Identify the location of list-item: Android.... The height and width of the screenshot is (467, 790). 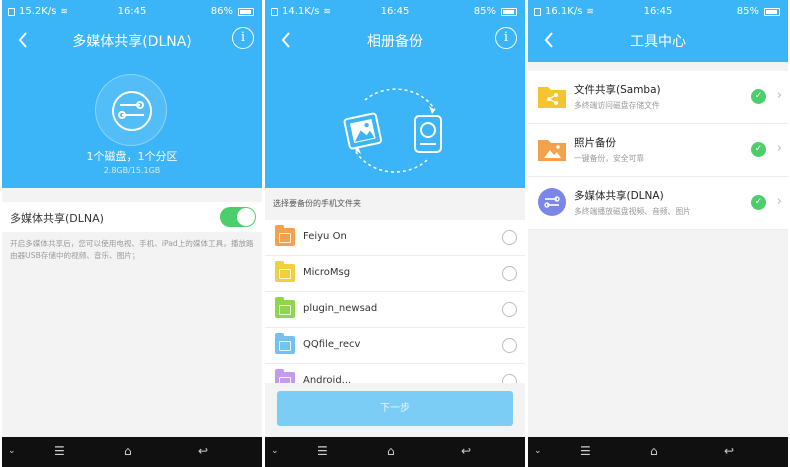
(395, 373).